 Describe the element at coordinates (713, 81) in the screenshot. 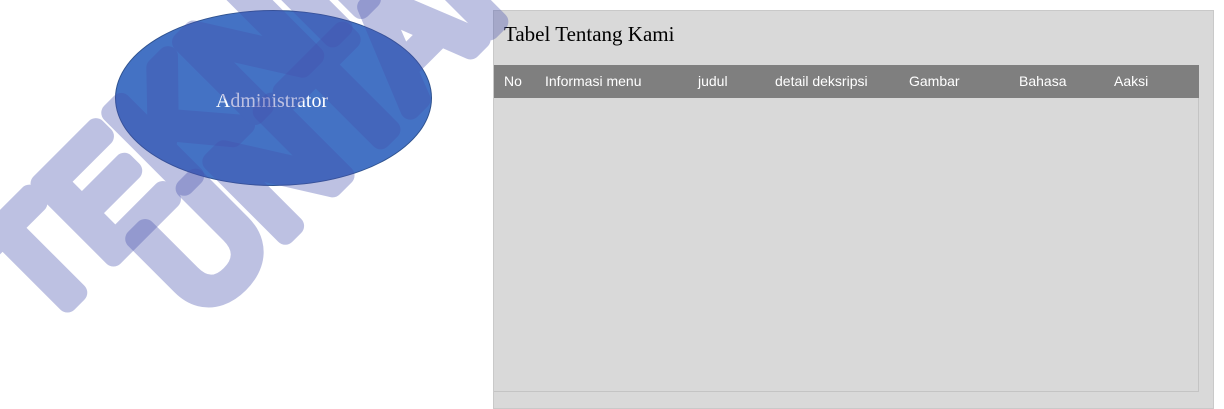

I see `column-header-judul: judul` at that location.